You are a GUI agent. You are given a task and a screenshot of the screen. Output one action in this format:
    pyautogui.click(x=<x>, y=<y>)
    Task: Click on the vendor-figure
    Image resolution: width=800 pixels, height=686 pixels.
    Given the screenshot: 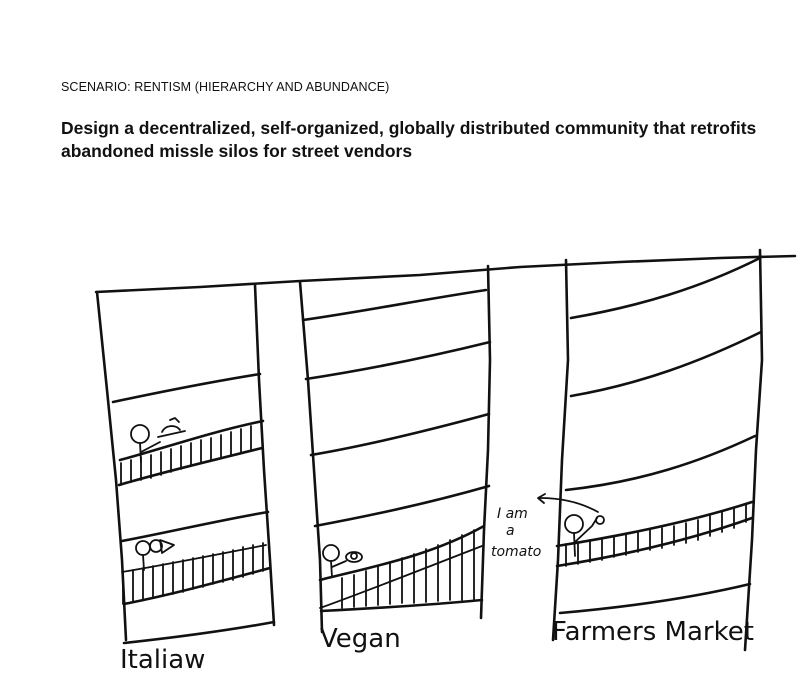 What is the action you would take?
    pyautogui.click(x=584, y=535)
    